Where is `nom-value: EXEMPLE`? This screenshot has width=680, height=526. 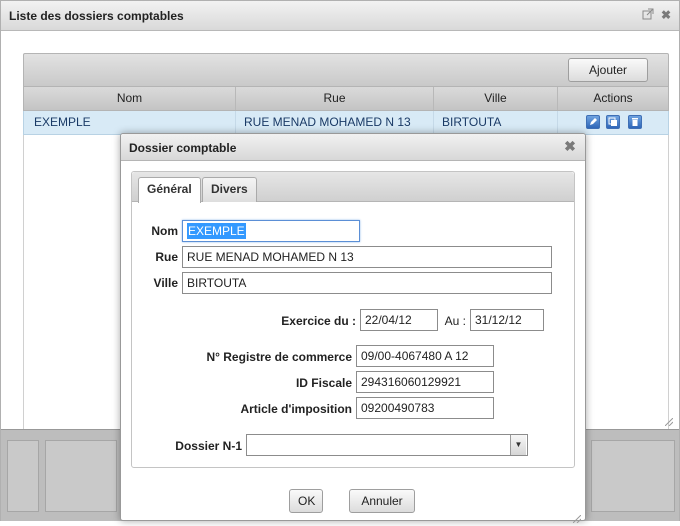 nom-value: EXEMPLE is located at coordinates (216, 231).